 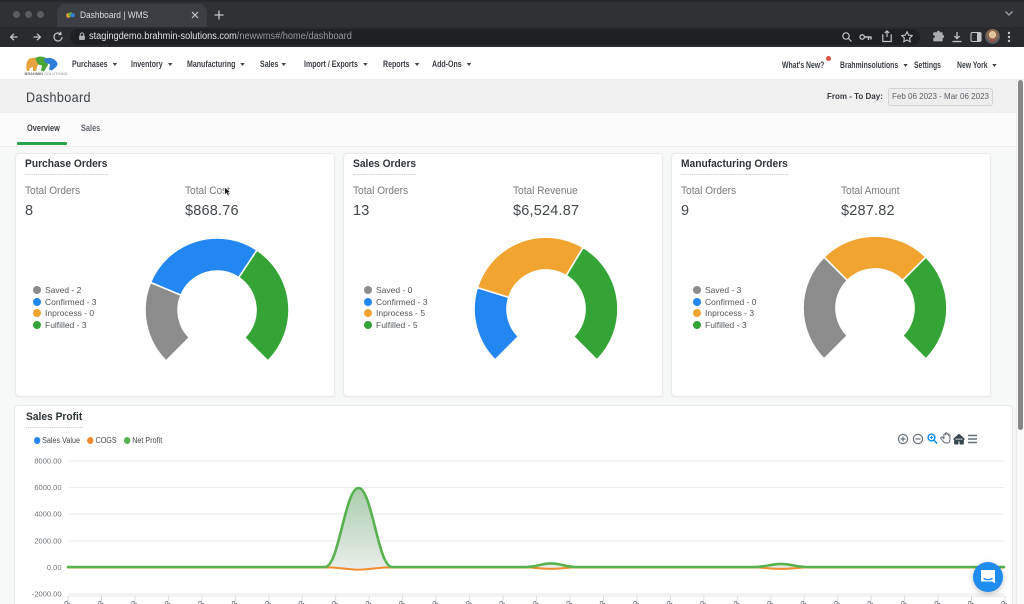 What do you see at coordinates (654, 601) in the screenshot?
I see `svg-text: Feb 24 2023` at bounding box center [654, 601].